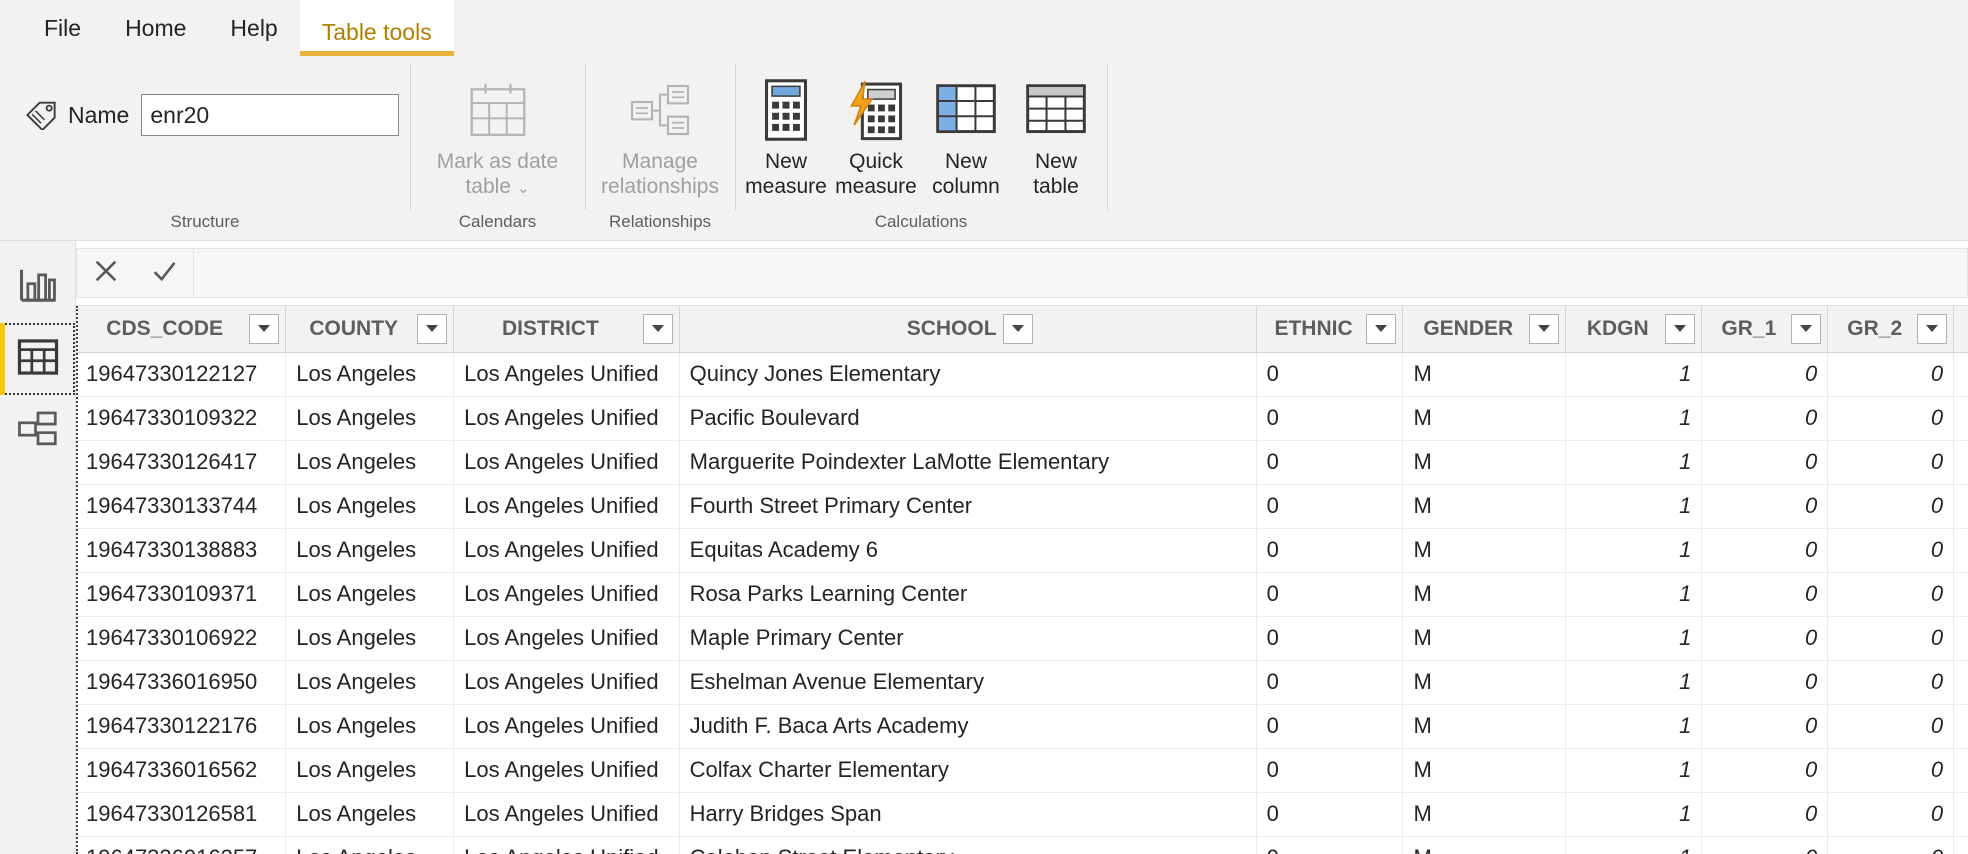  What do you see at coordinates (1017, 328) in the screenshot?
I see `column-filter-button-school` at bounding box center [1017, 328].